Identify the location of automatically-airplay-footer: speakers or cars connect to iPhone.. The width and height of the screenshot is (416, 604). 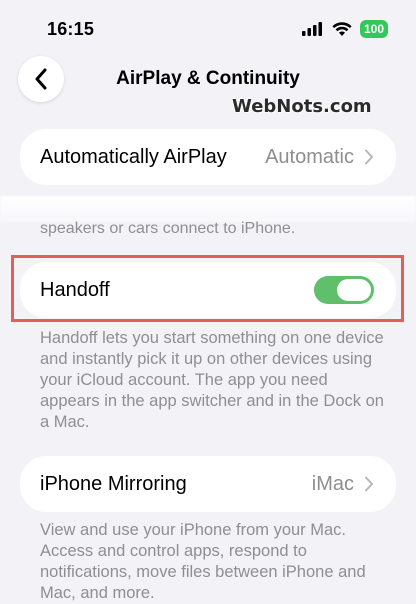
(168, 228).